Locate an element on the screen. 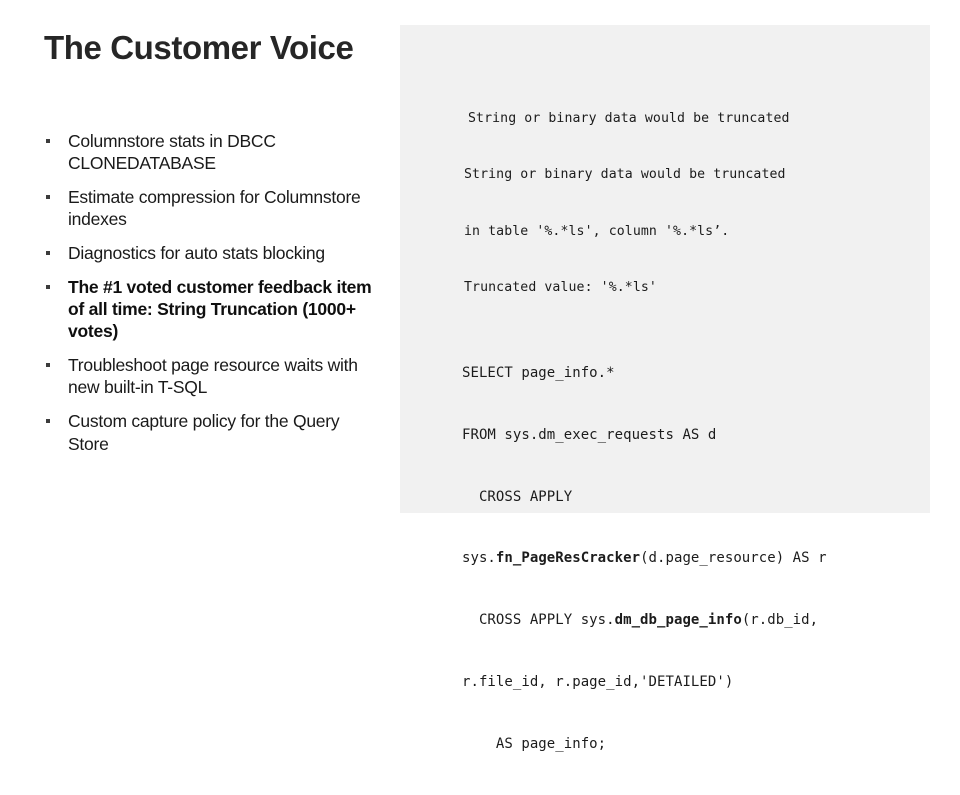  code-line: in table '%.*ls', column '%.*ls’. is located at coordinates (597, 231).